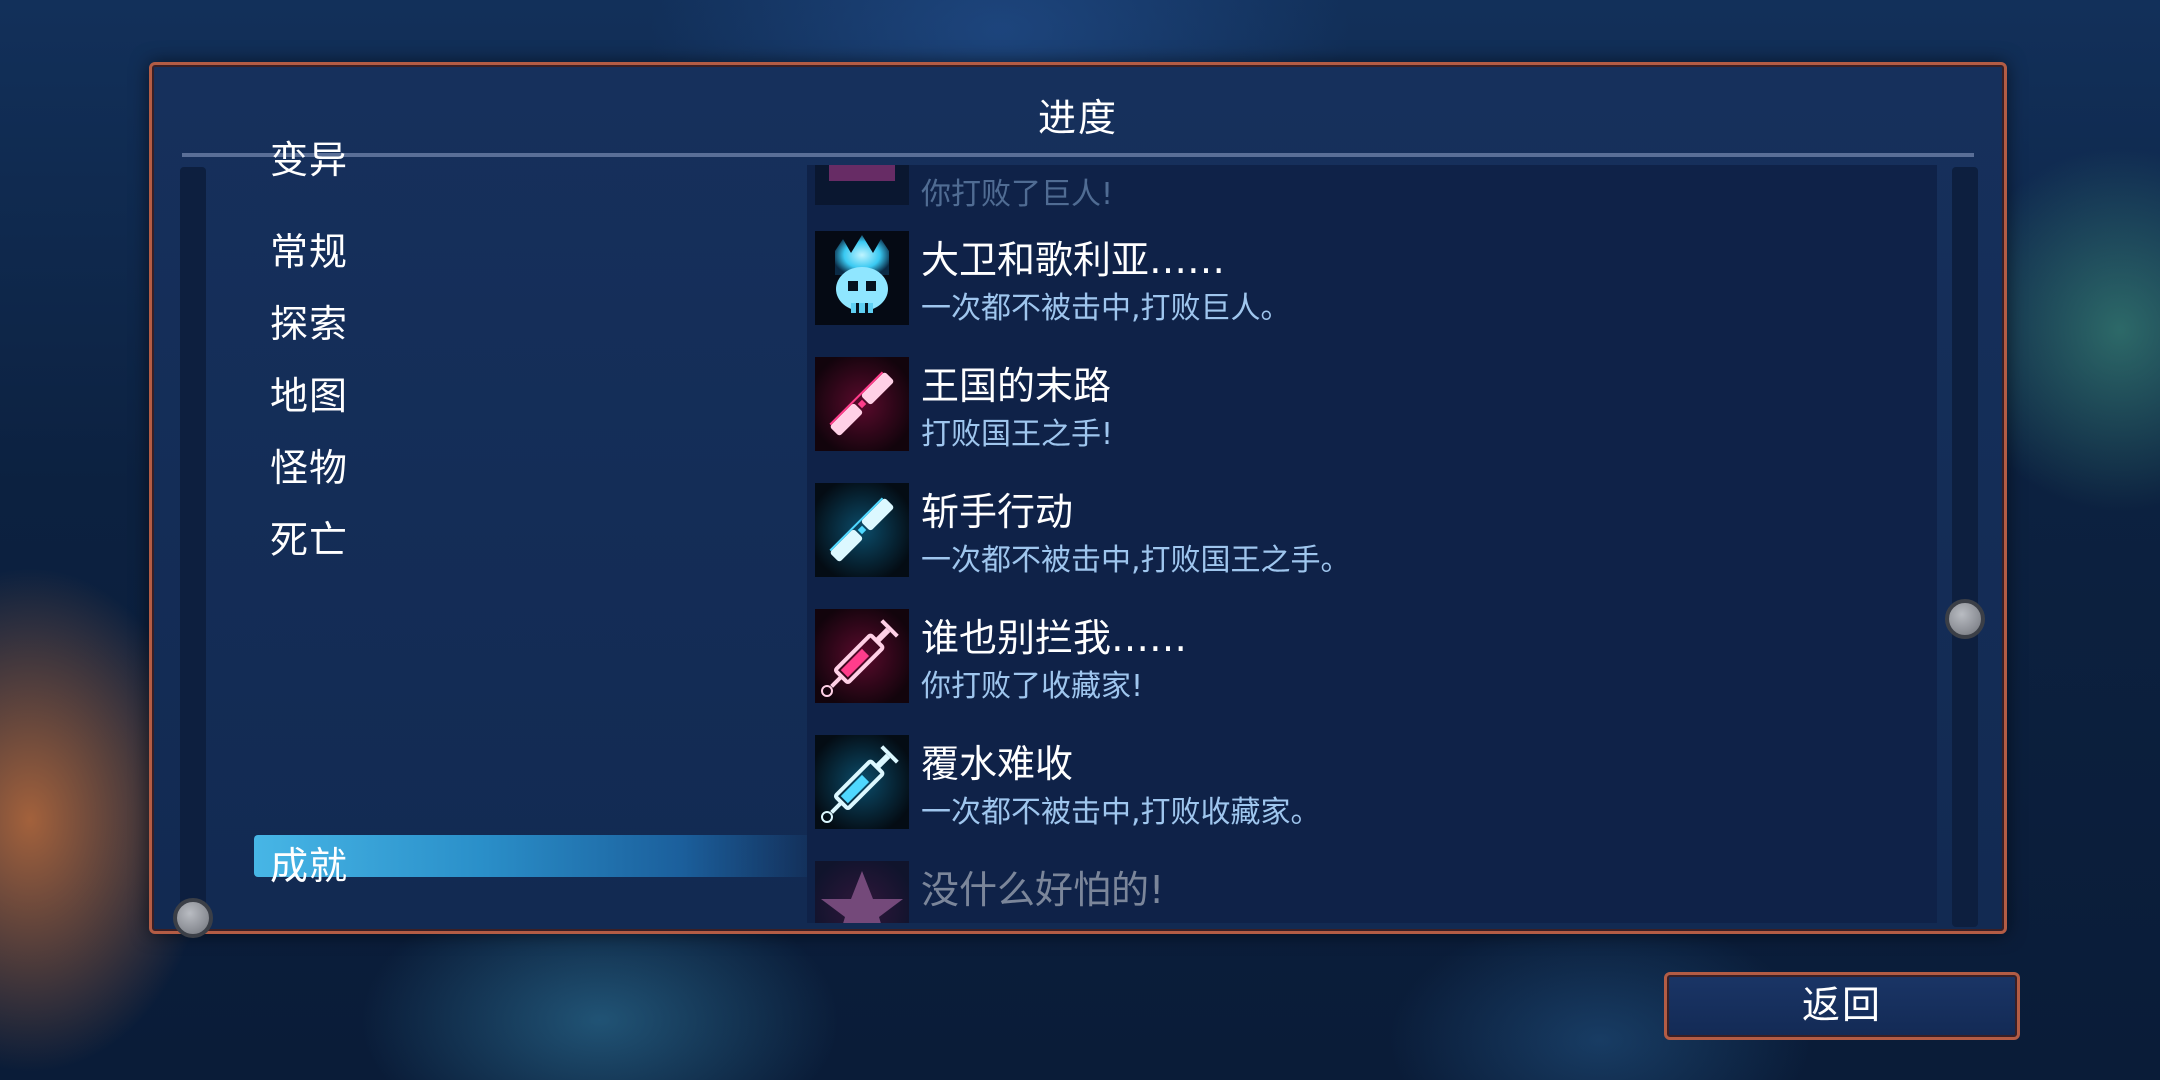 Image resolution: width=2160 pixels, height=1080 pixels. Describe the element at coordinates (309, 320) in the screenshot. I see `category-exploration: 探索` at that location.